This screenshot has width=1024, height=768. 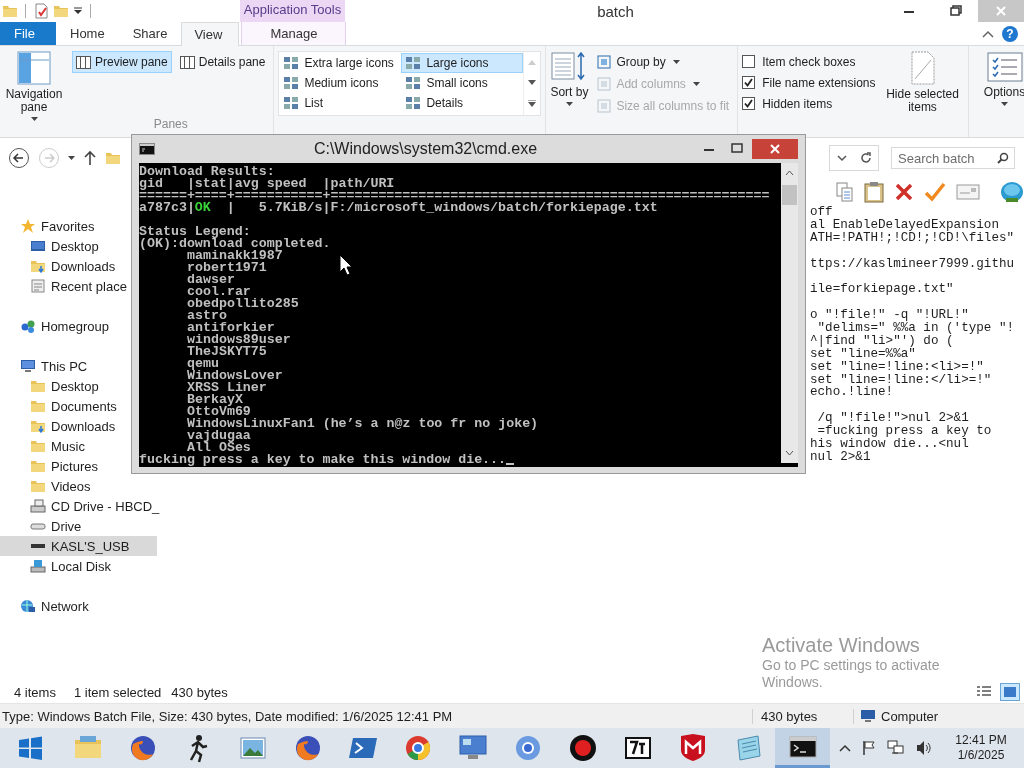 What do you see at coordinates (869, 748) in the screenshot?
I see `flag-icon` at bounding box center [869, 748].